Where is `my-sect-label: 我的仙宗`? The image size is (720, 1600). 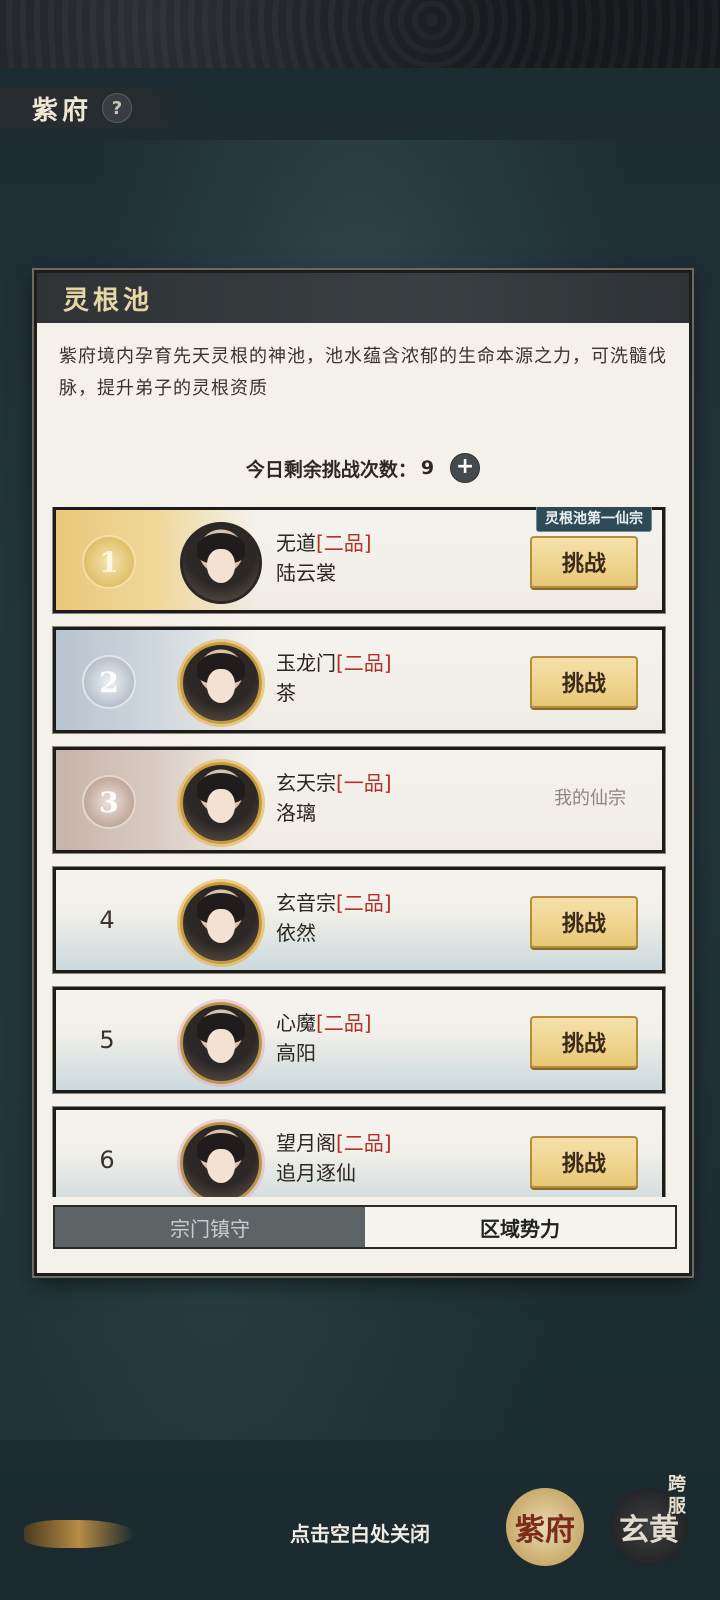 my-sect-label: 我的仙宗 is located at coordinates (590, 798).